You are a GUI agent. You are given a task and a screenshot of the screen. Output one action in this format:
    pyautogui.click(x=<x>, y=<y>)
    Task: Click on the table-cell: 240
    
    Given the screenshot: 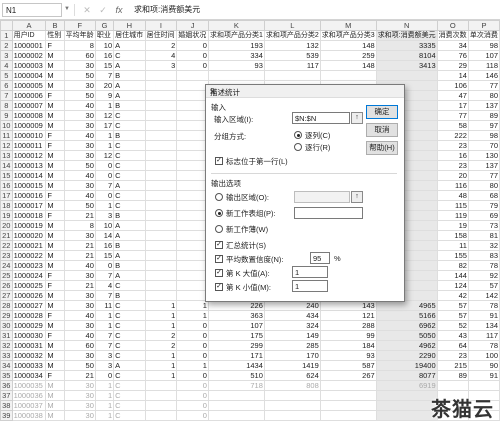 What is the action you would take?
    pyautogui.click(x=292, y=305)
    